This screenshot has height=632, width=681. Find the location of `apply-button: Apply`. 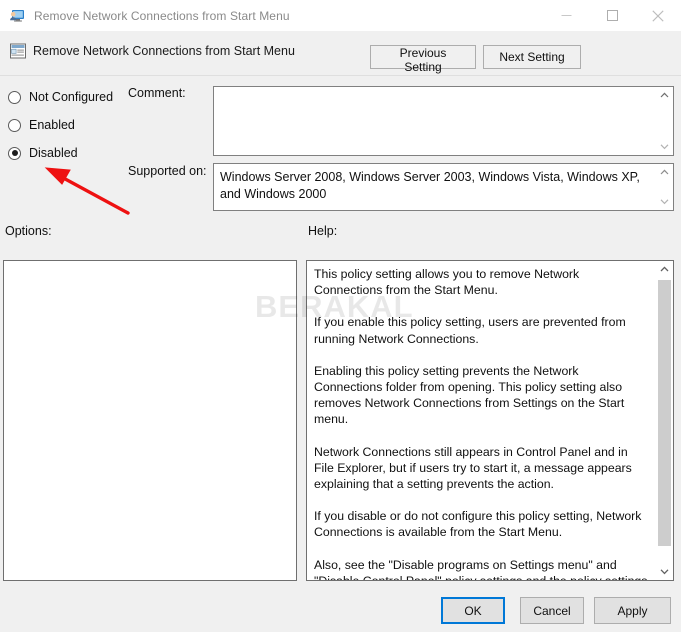

apply-button: Apply is located at coordinates (632, 610).